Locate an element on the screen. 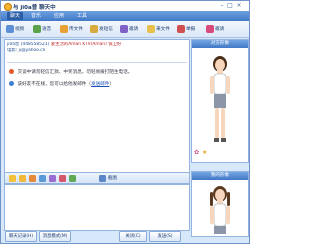 The width and height of the screenshot is (320, 244). divider is located at coordinates (97, 62).